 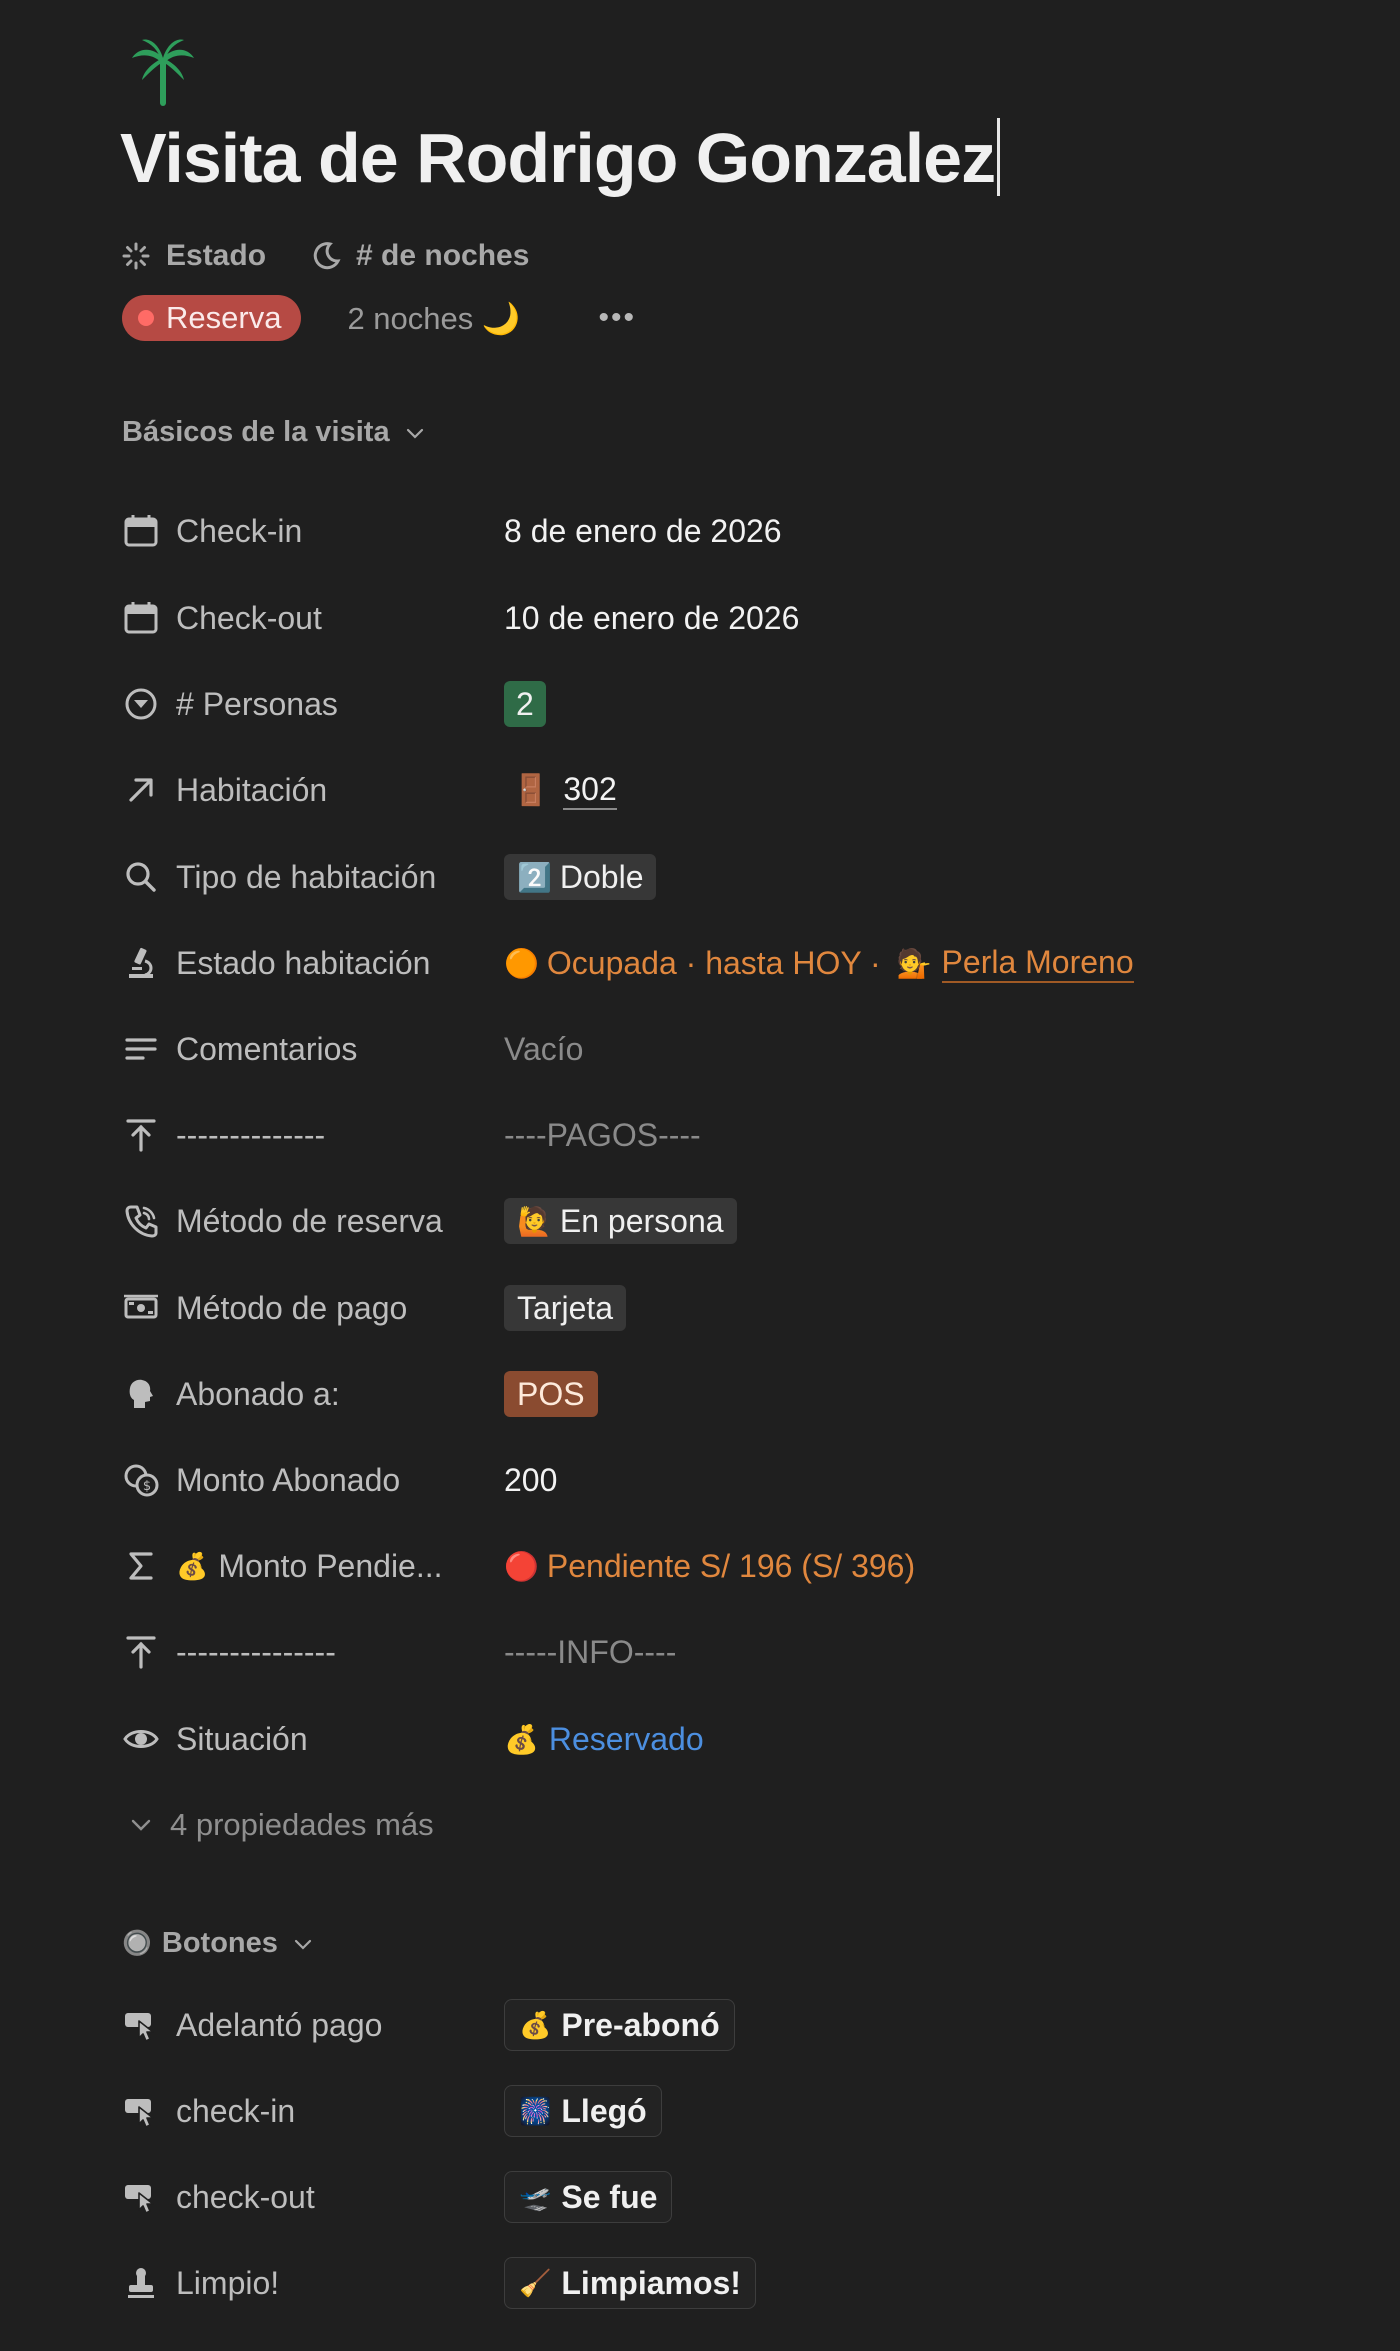 I want to click on noches-value: 2 noches 🌙, so click(x=433, y=318).